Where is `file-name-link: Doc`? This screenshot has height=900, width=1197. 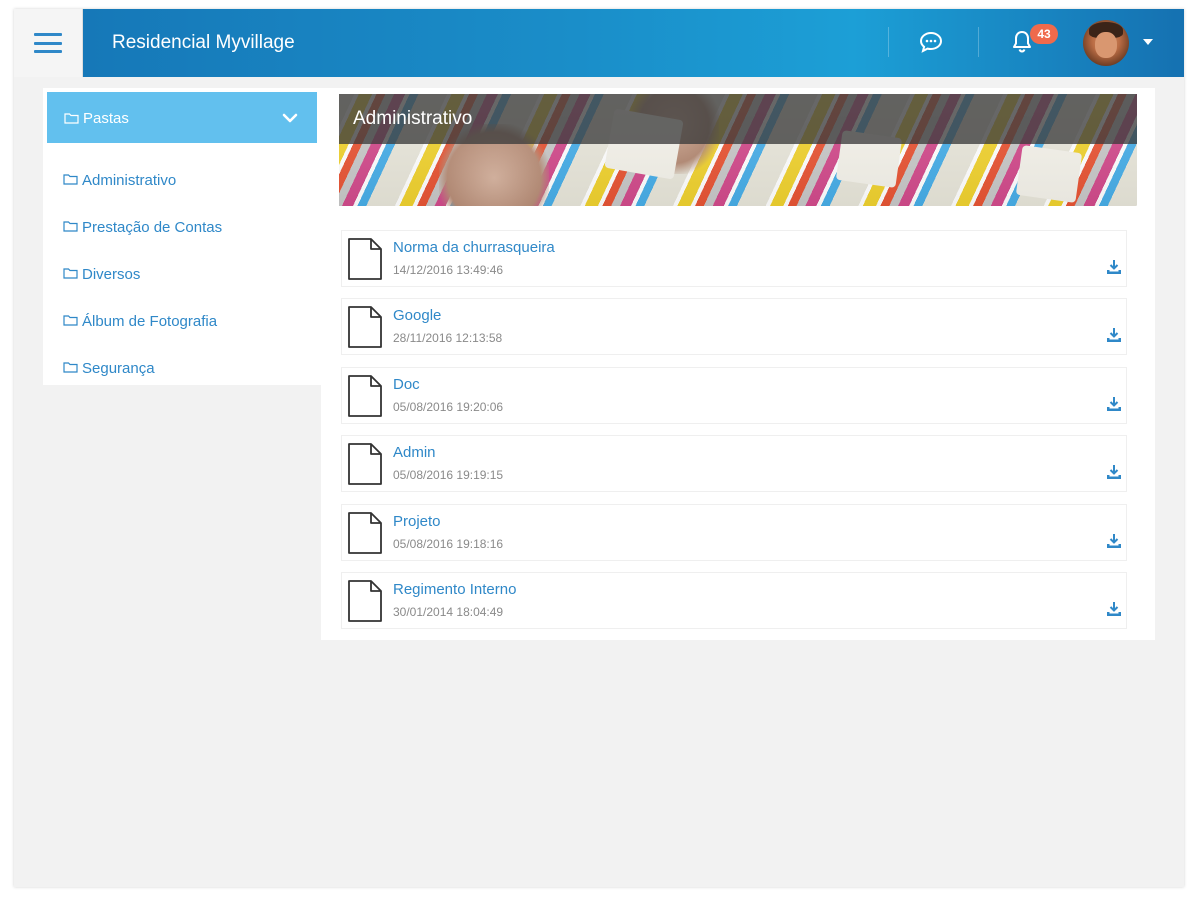
file-name-link: Doc is located at coordinates (406, 384).